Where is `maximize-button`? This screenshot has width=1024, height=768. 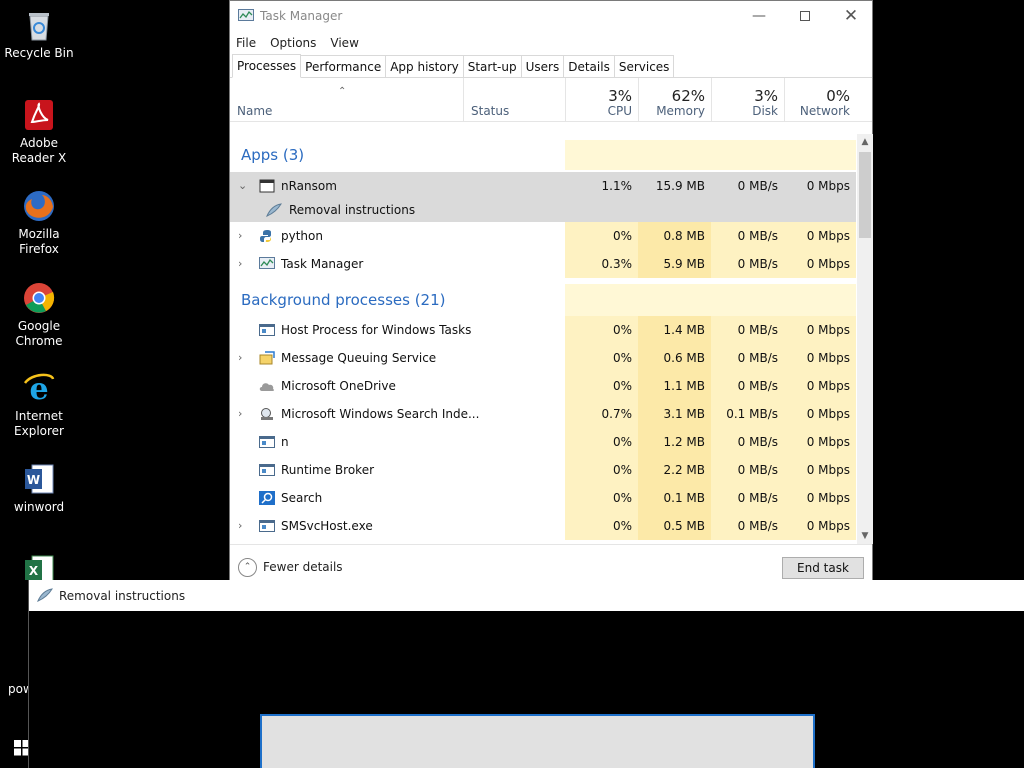
maximize-button is located at coordinates (805, 16).